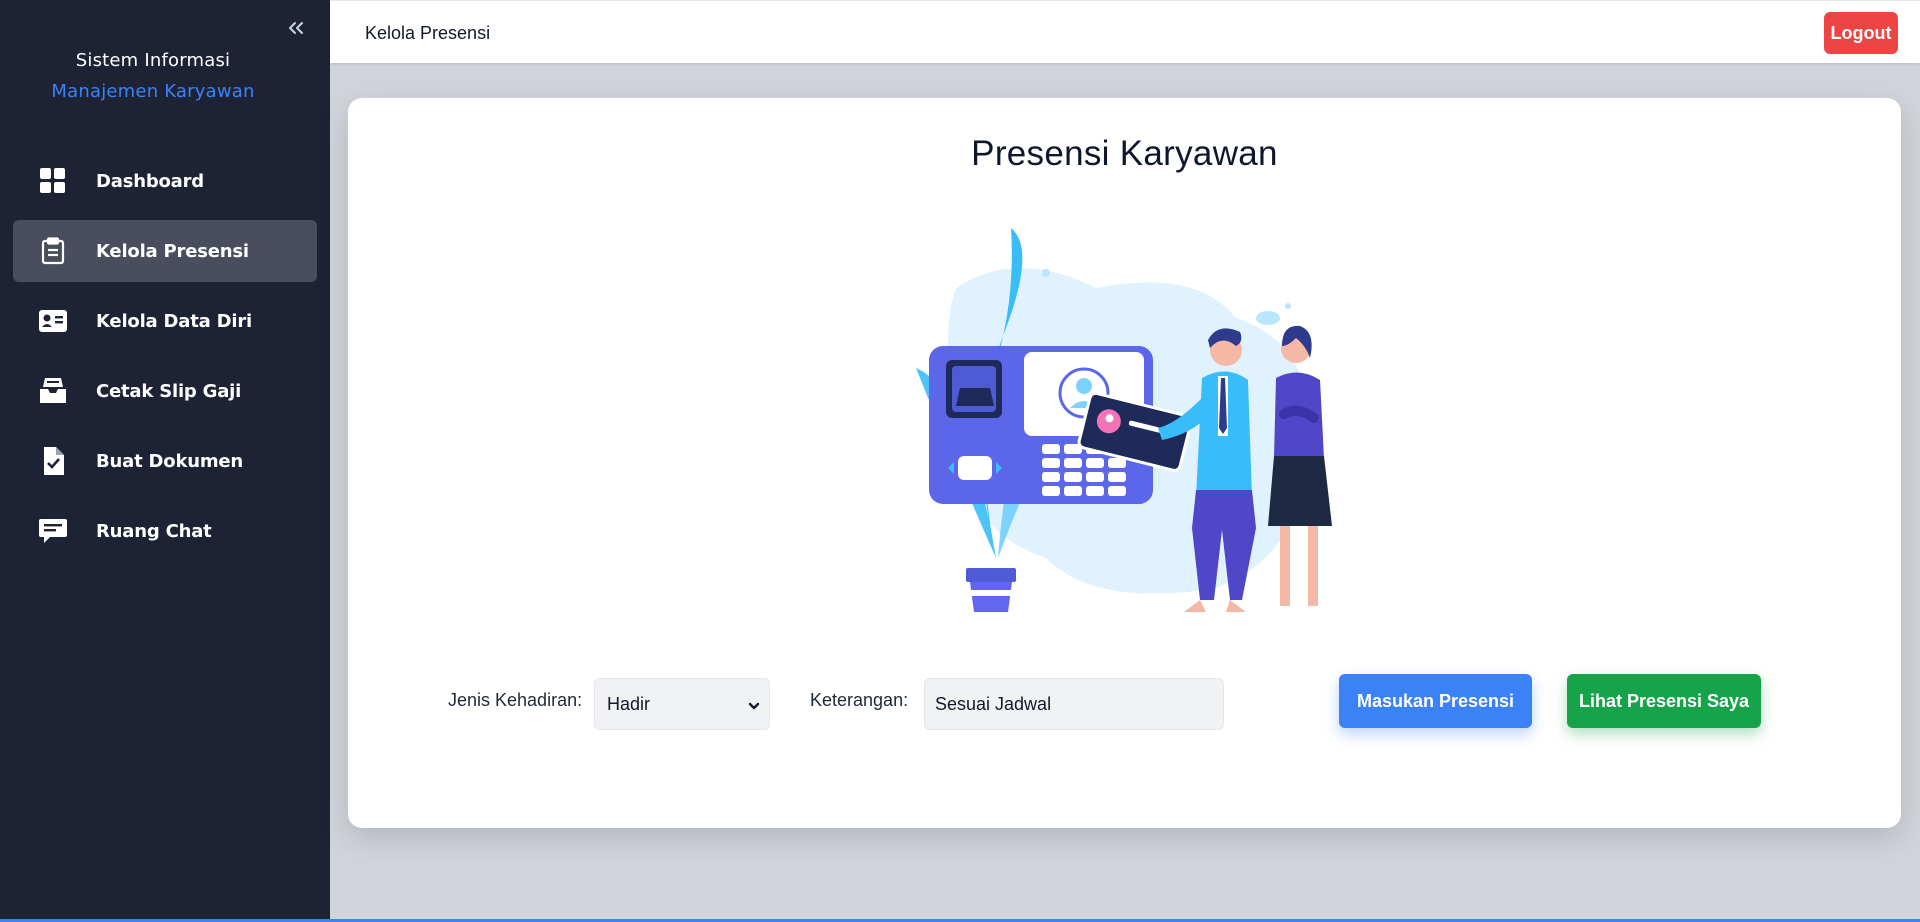 Image resolution: width=1920 pixels, height=922 pixels. I want to click on jenis-kehadiran-label: Jenis Kehadiran:, so click(515, 700).